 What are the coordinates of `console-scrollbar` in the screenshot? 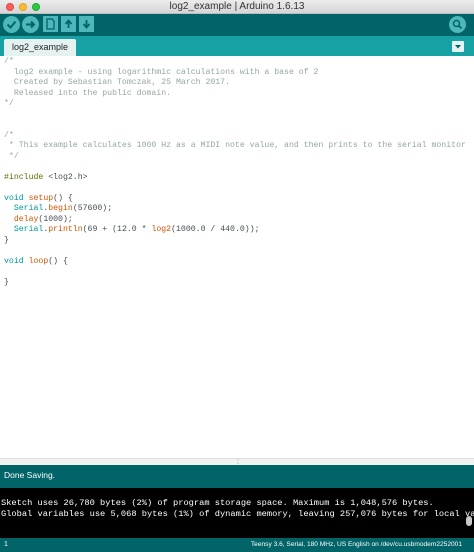 It's located at (469, 521).